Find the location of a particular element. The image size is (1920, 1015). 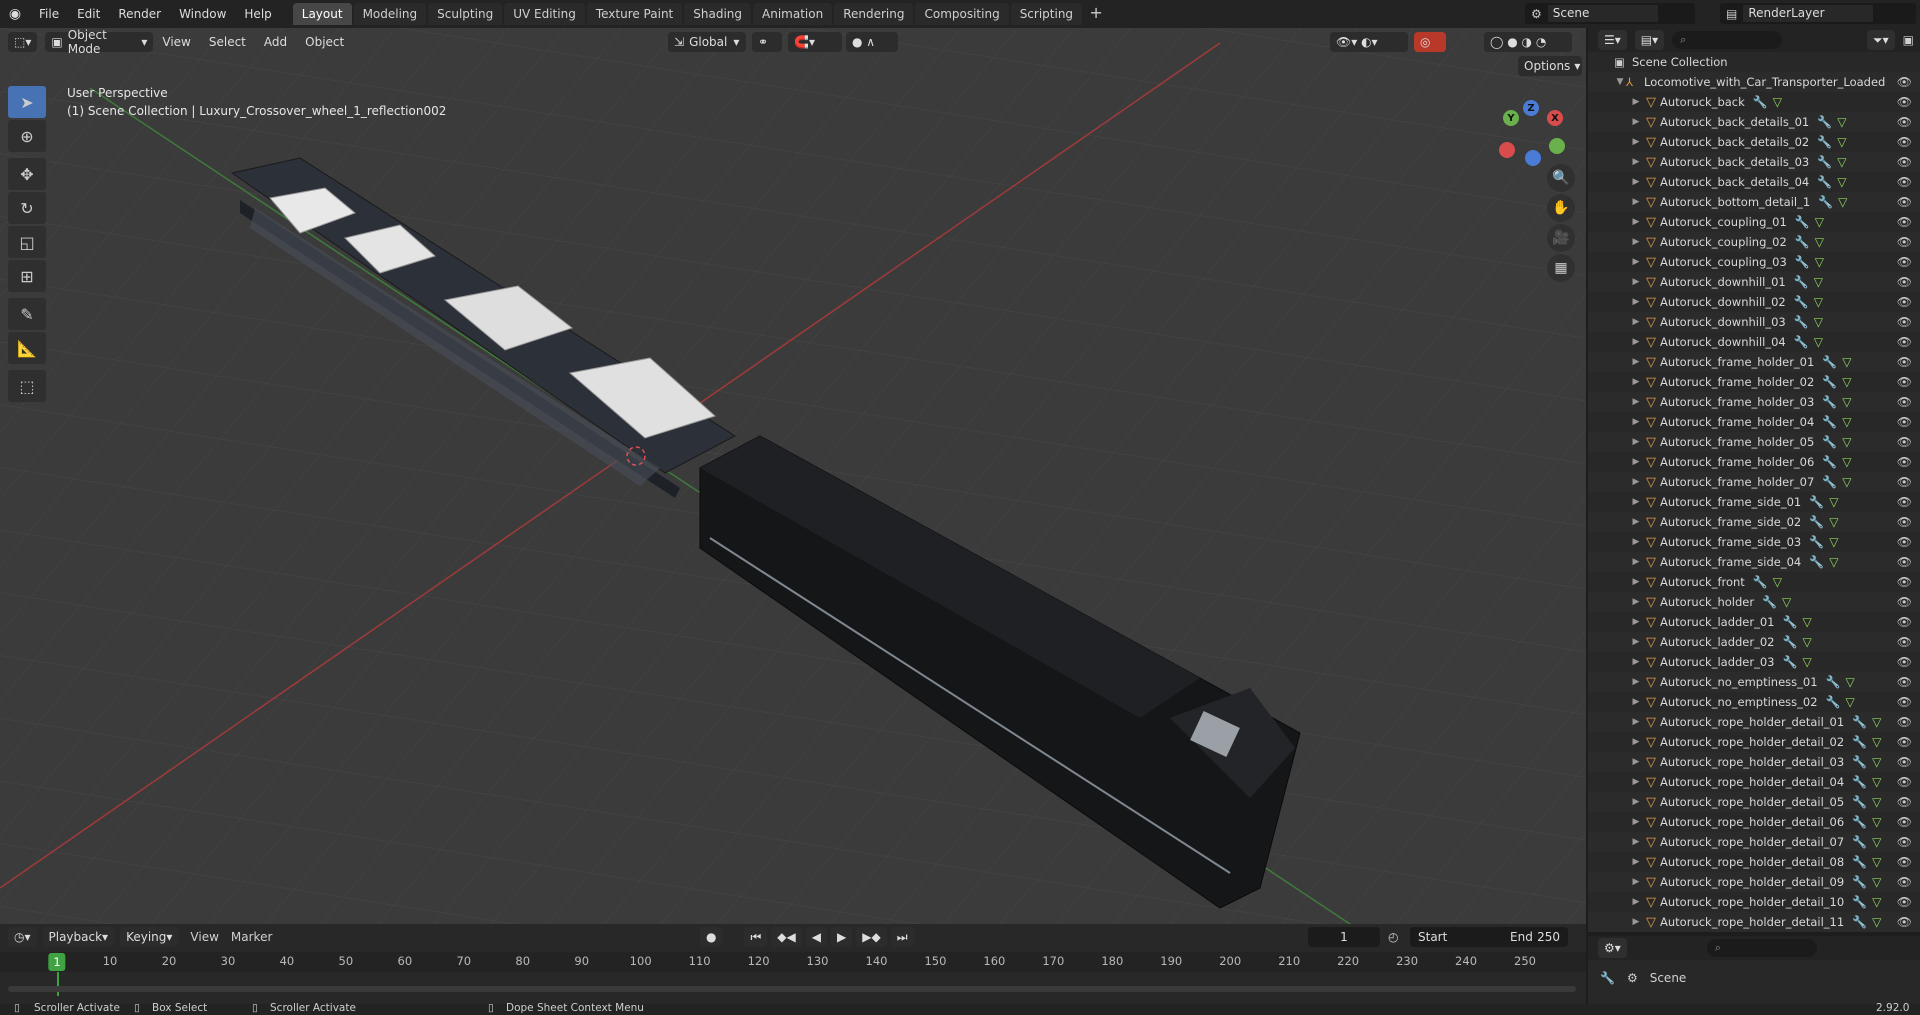

menu-help: Help is located at coordinates (257, 14).